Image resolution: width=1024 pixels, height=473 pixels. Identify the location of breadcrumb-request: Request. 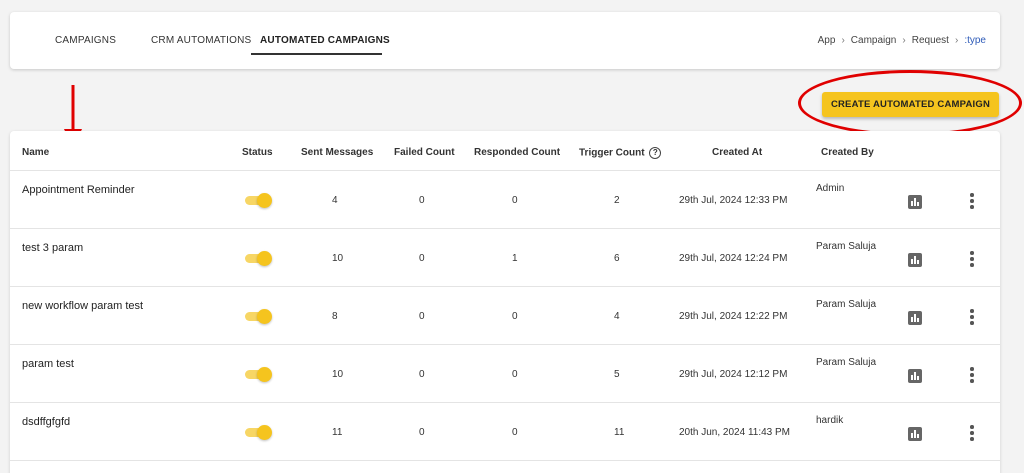
(930, 40).